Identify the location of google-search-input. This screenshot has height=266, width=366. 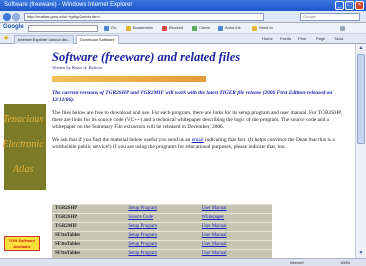
(63, 28).